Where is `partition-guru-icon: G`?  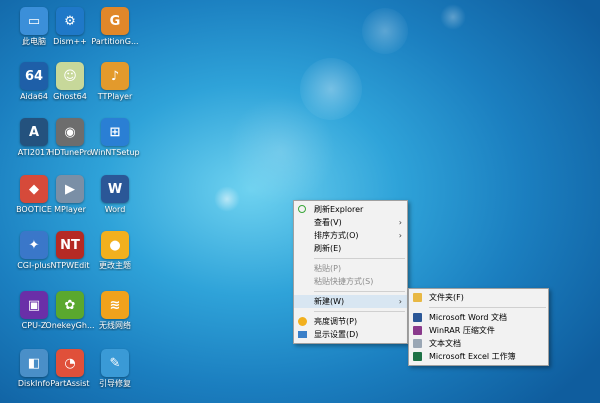 partition-guru-icon: G is located at coordinates (115, 21).